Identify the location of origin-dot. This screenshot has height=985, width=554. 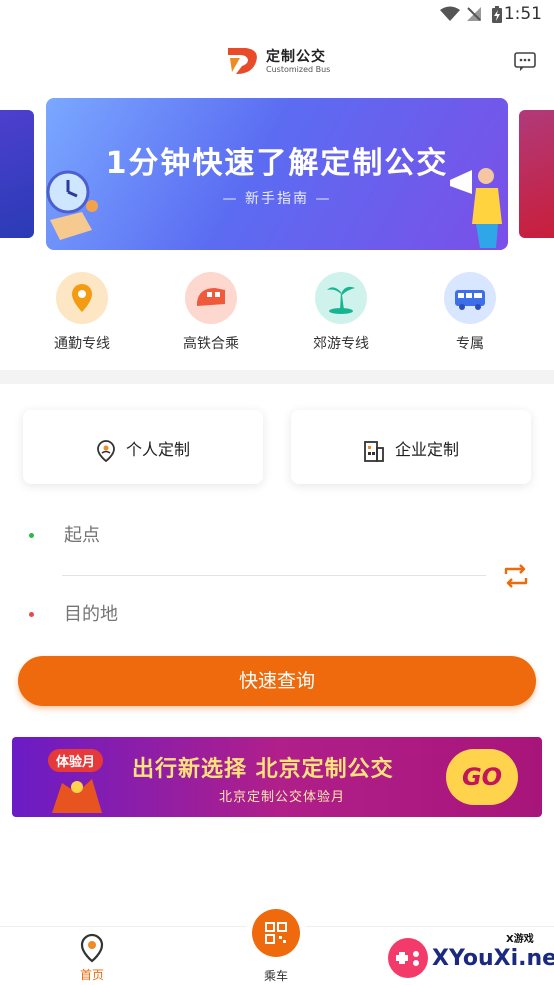
(31, 535).